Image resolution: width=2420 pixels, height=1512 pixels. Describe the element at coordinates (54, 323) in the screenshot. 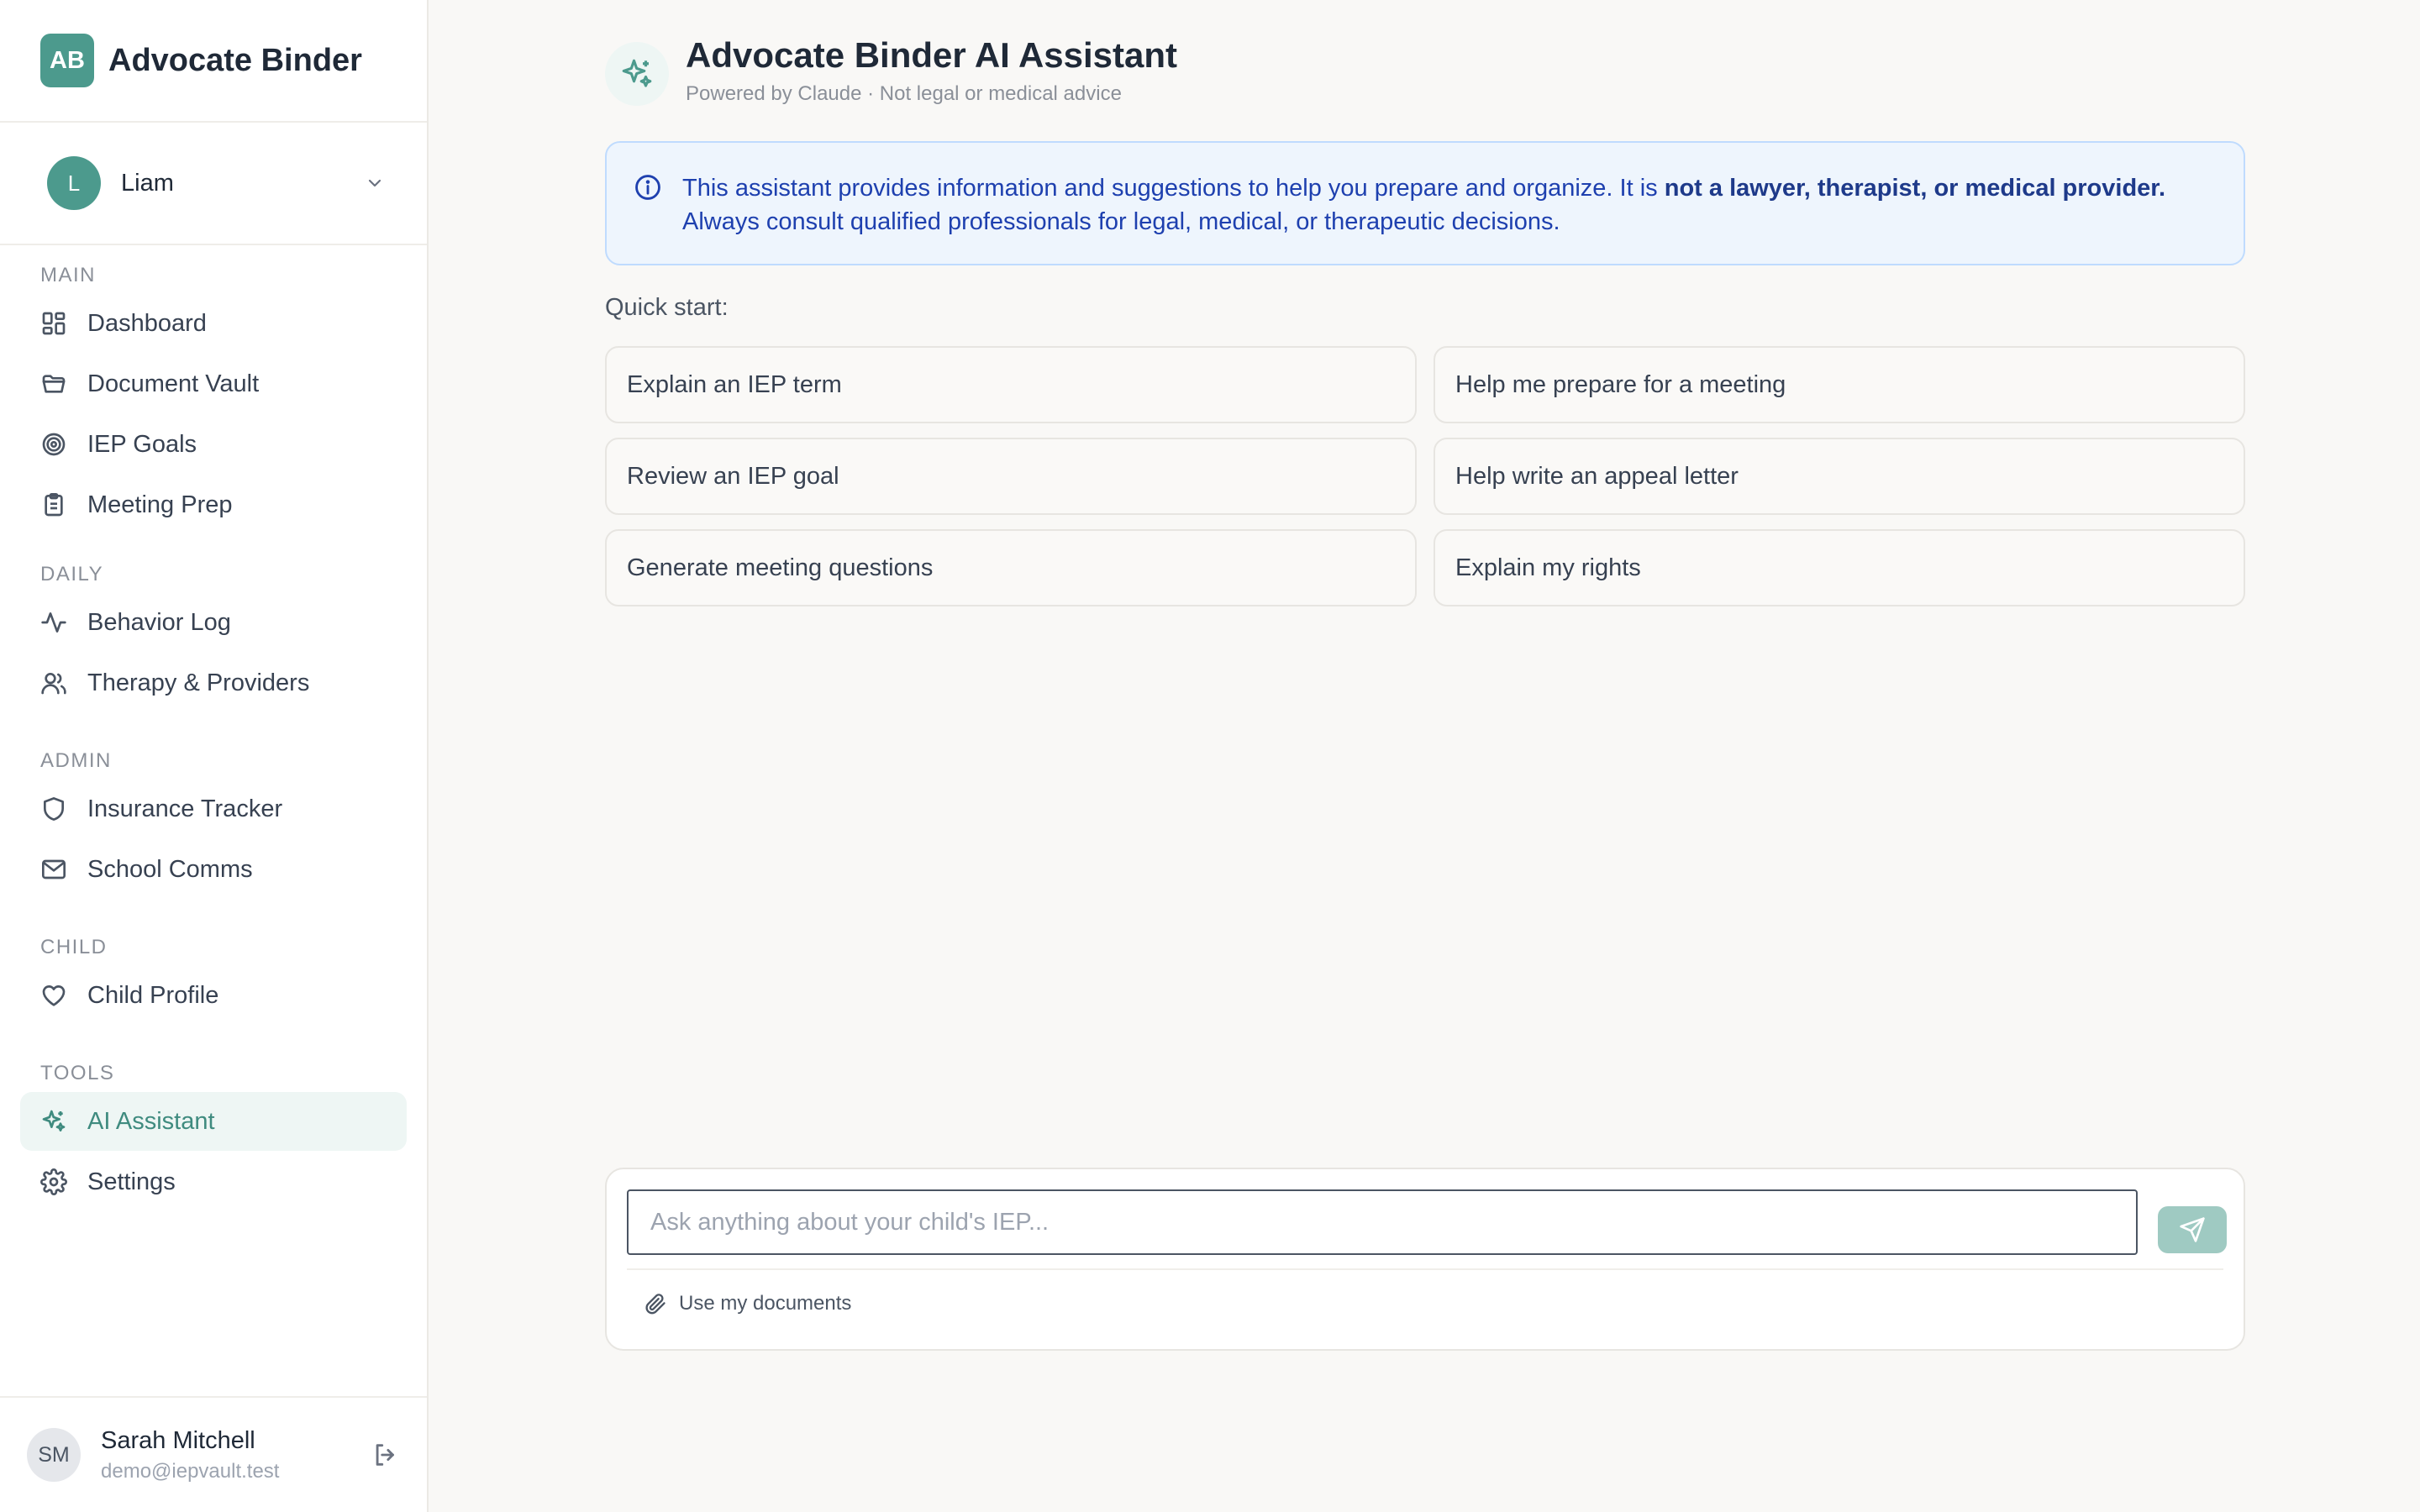

I see `grid-icon` at that location.